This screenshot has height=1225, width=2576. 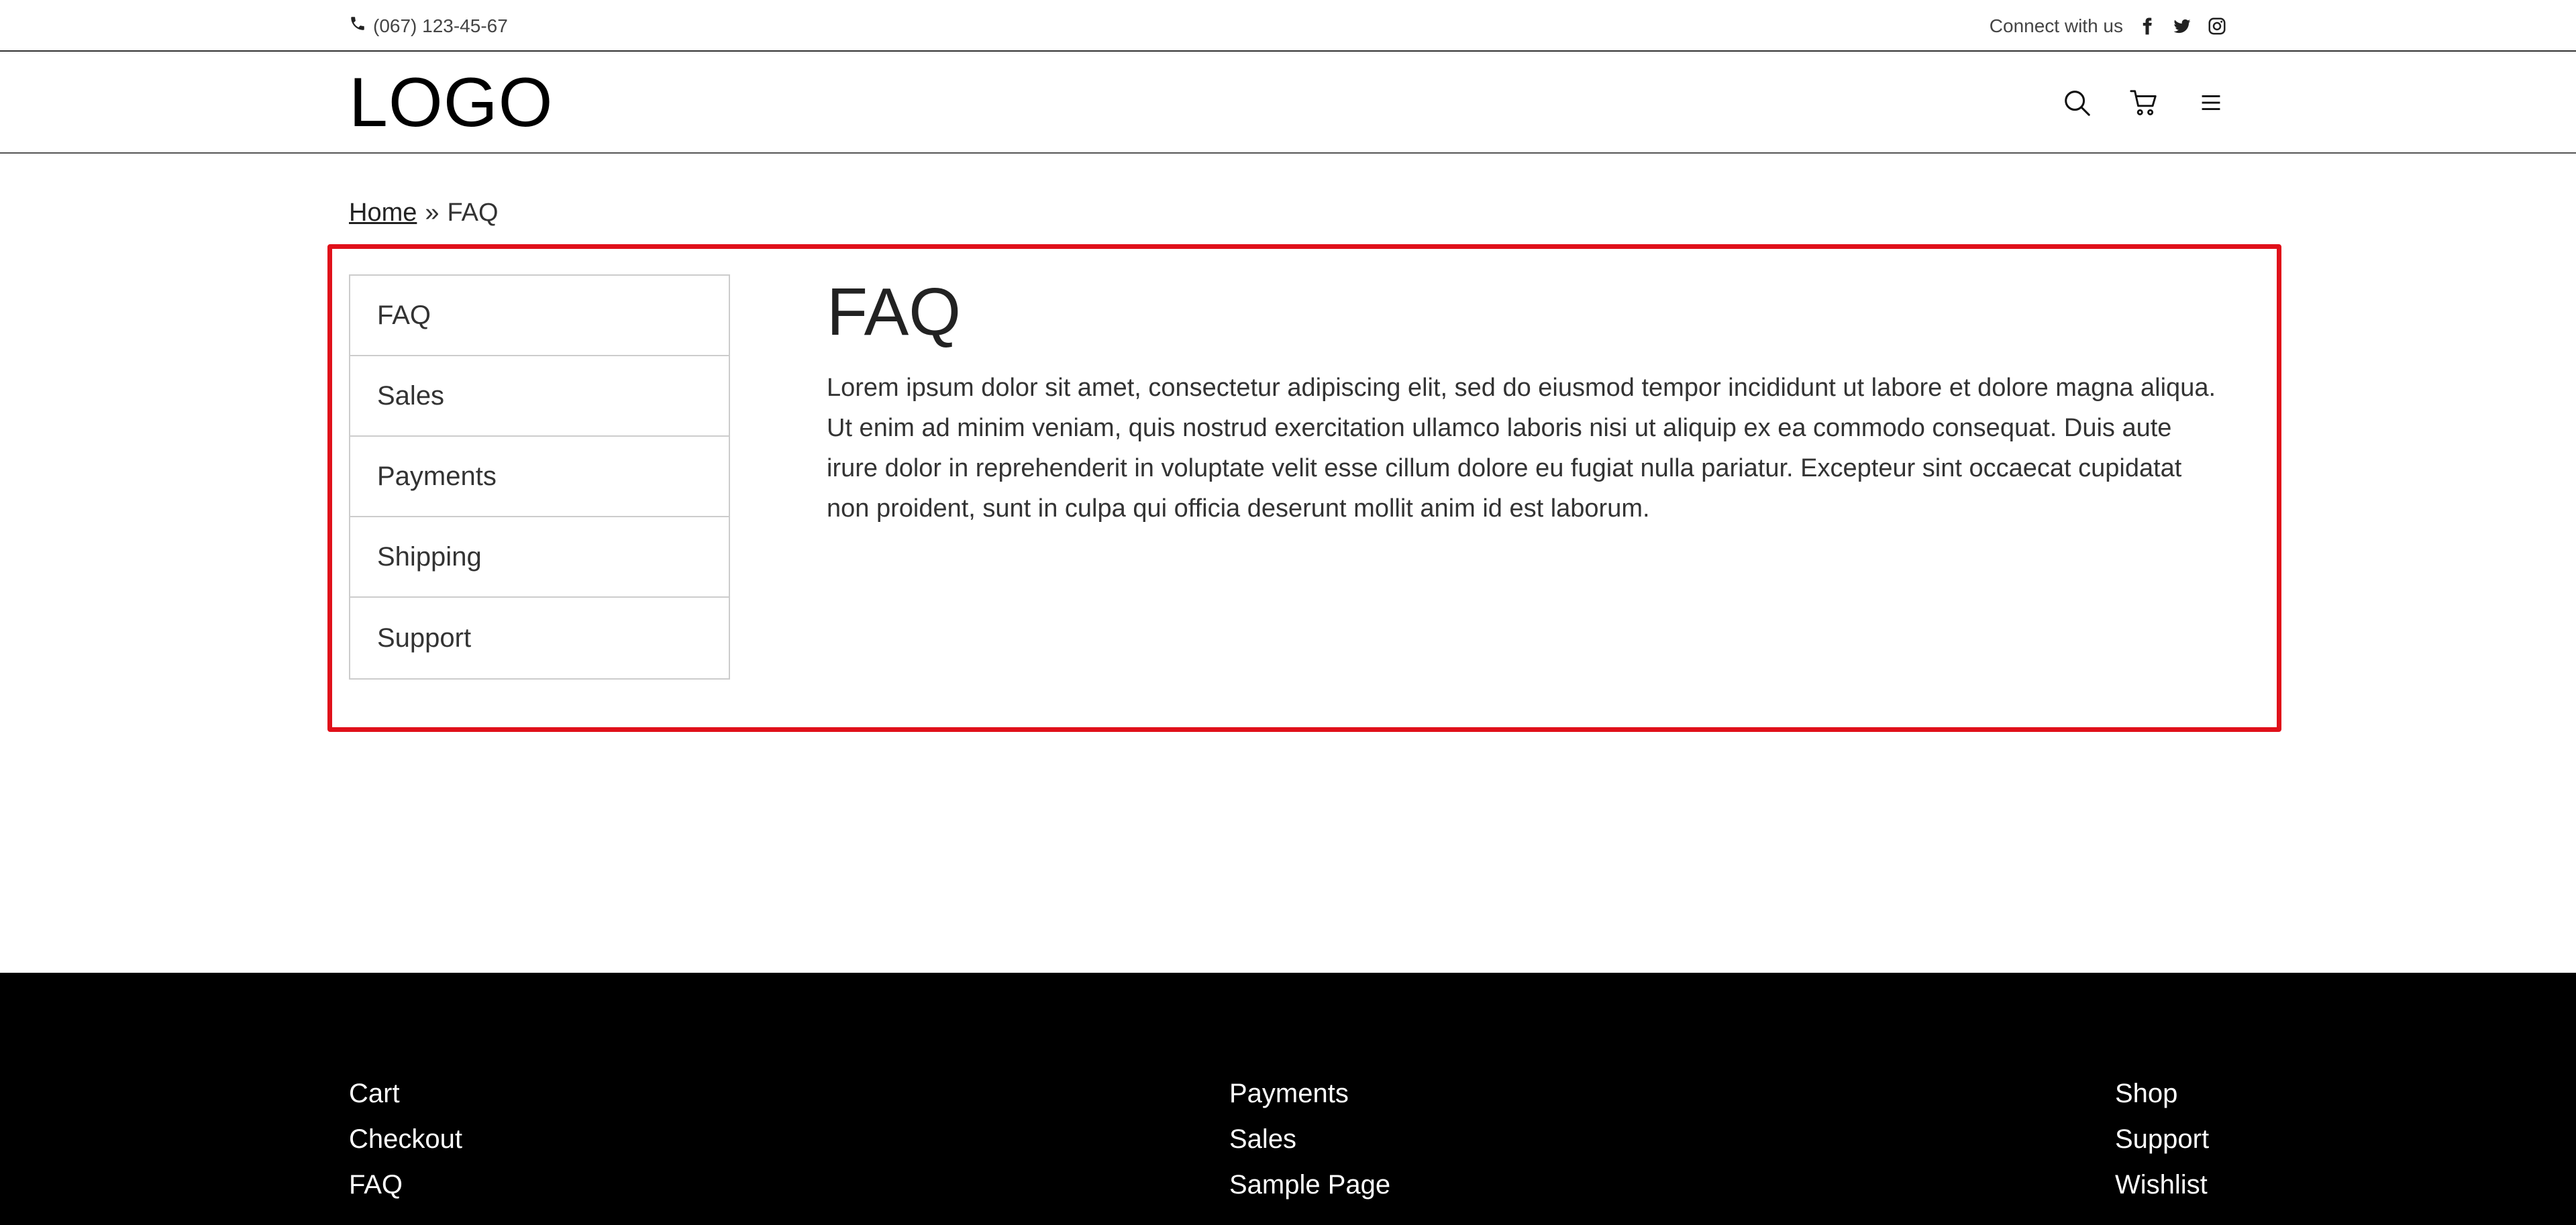 I want to click on menu-icon, so click(x=2211, y=102).